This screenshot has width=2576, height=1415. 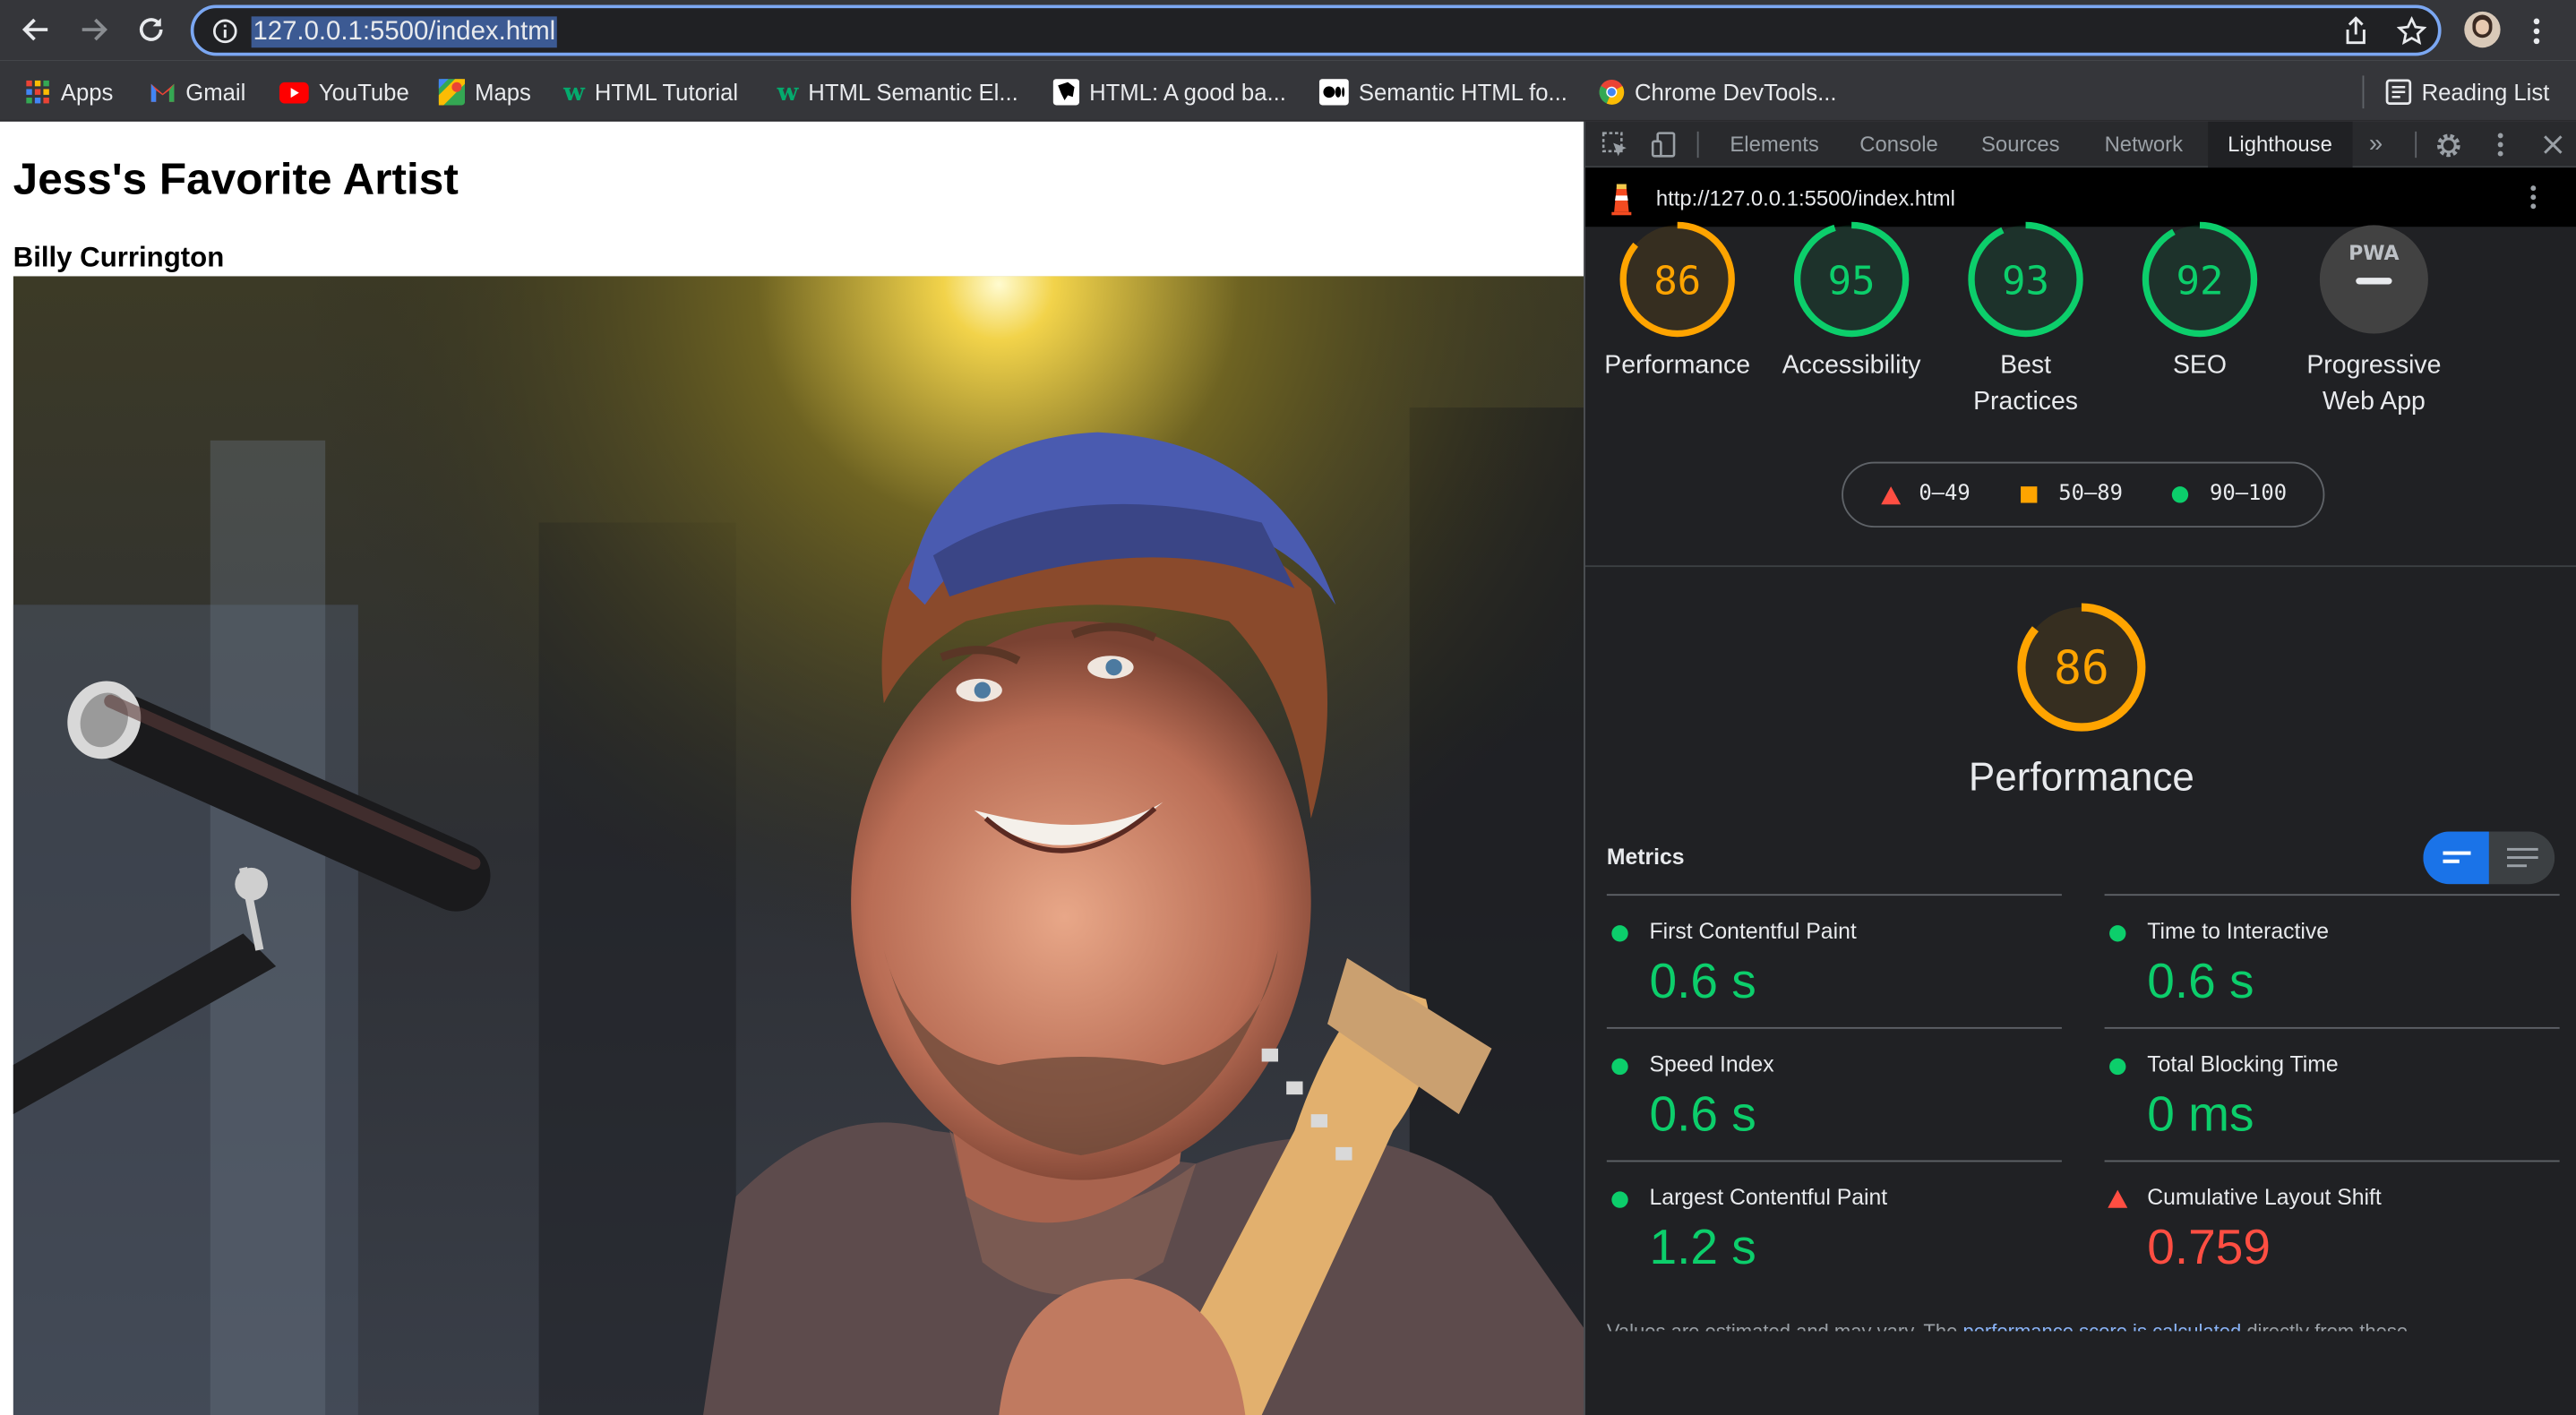 I want to click on bookmark-gmail: Gmail, so click(x=197, y=91).